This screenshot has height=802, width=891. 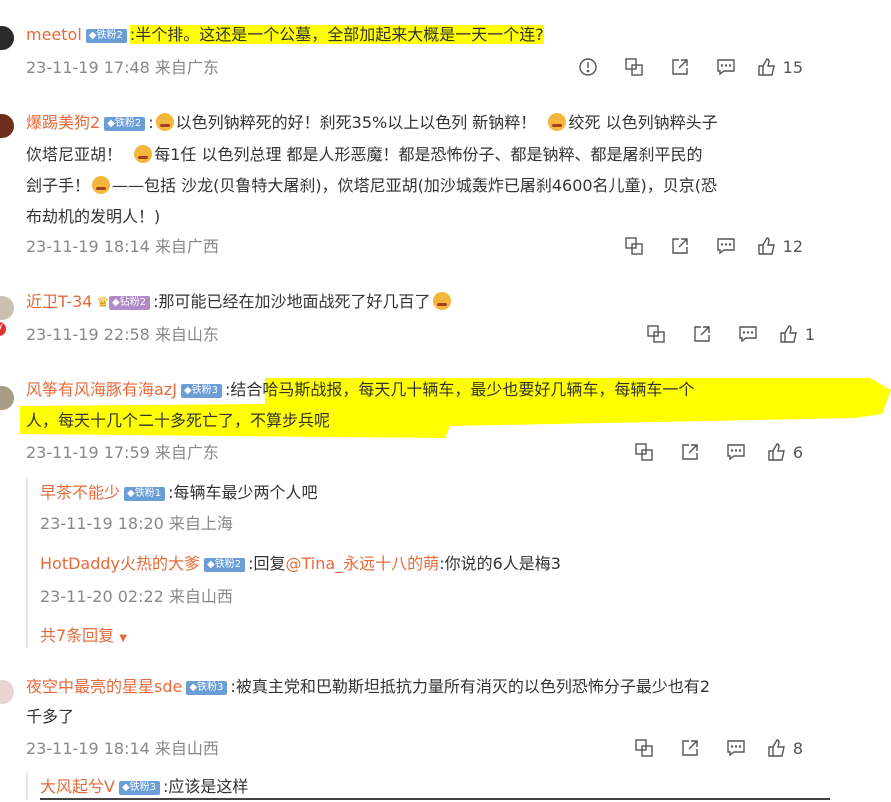 What do you see at coordinates (136, 523) in the screenshot?
I see `timestamp: 23-11-19 18:20 来自上海` at bounding box center [136, 523].